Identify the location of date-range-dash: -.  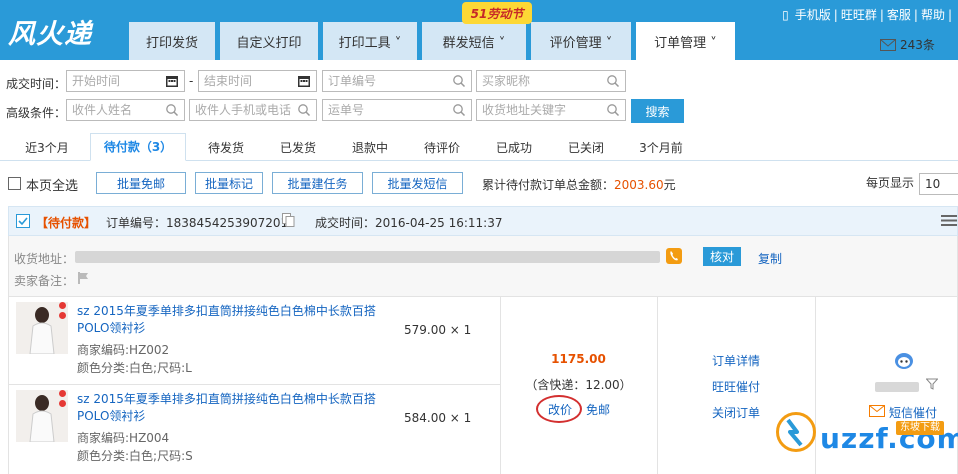
(191, 81).